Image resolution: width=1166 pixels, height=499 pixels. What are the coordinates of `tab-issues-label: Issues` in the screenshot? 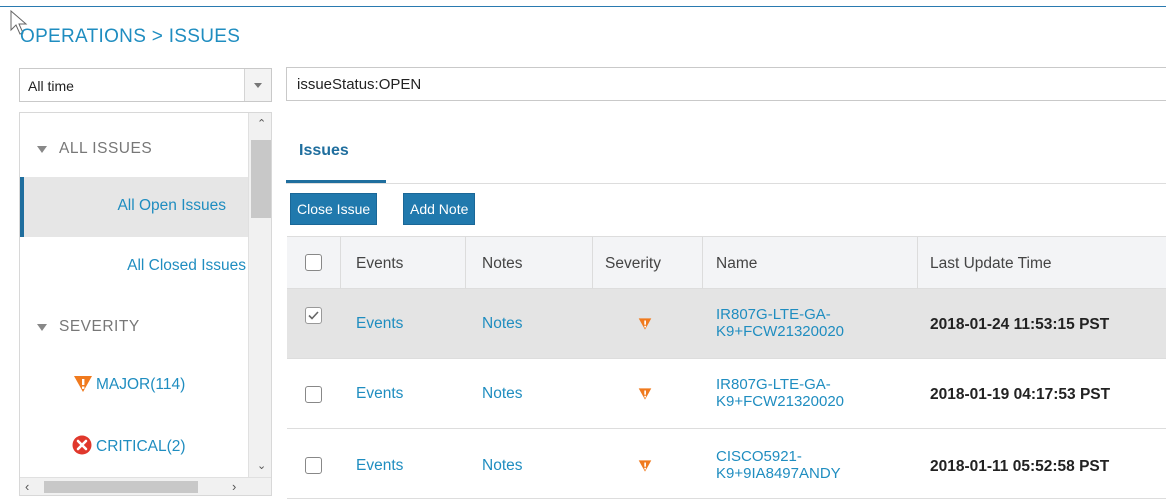 It's located at (324, 150).